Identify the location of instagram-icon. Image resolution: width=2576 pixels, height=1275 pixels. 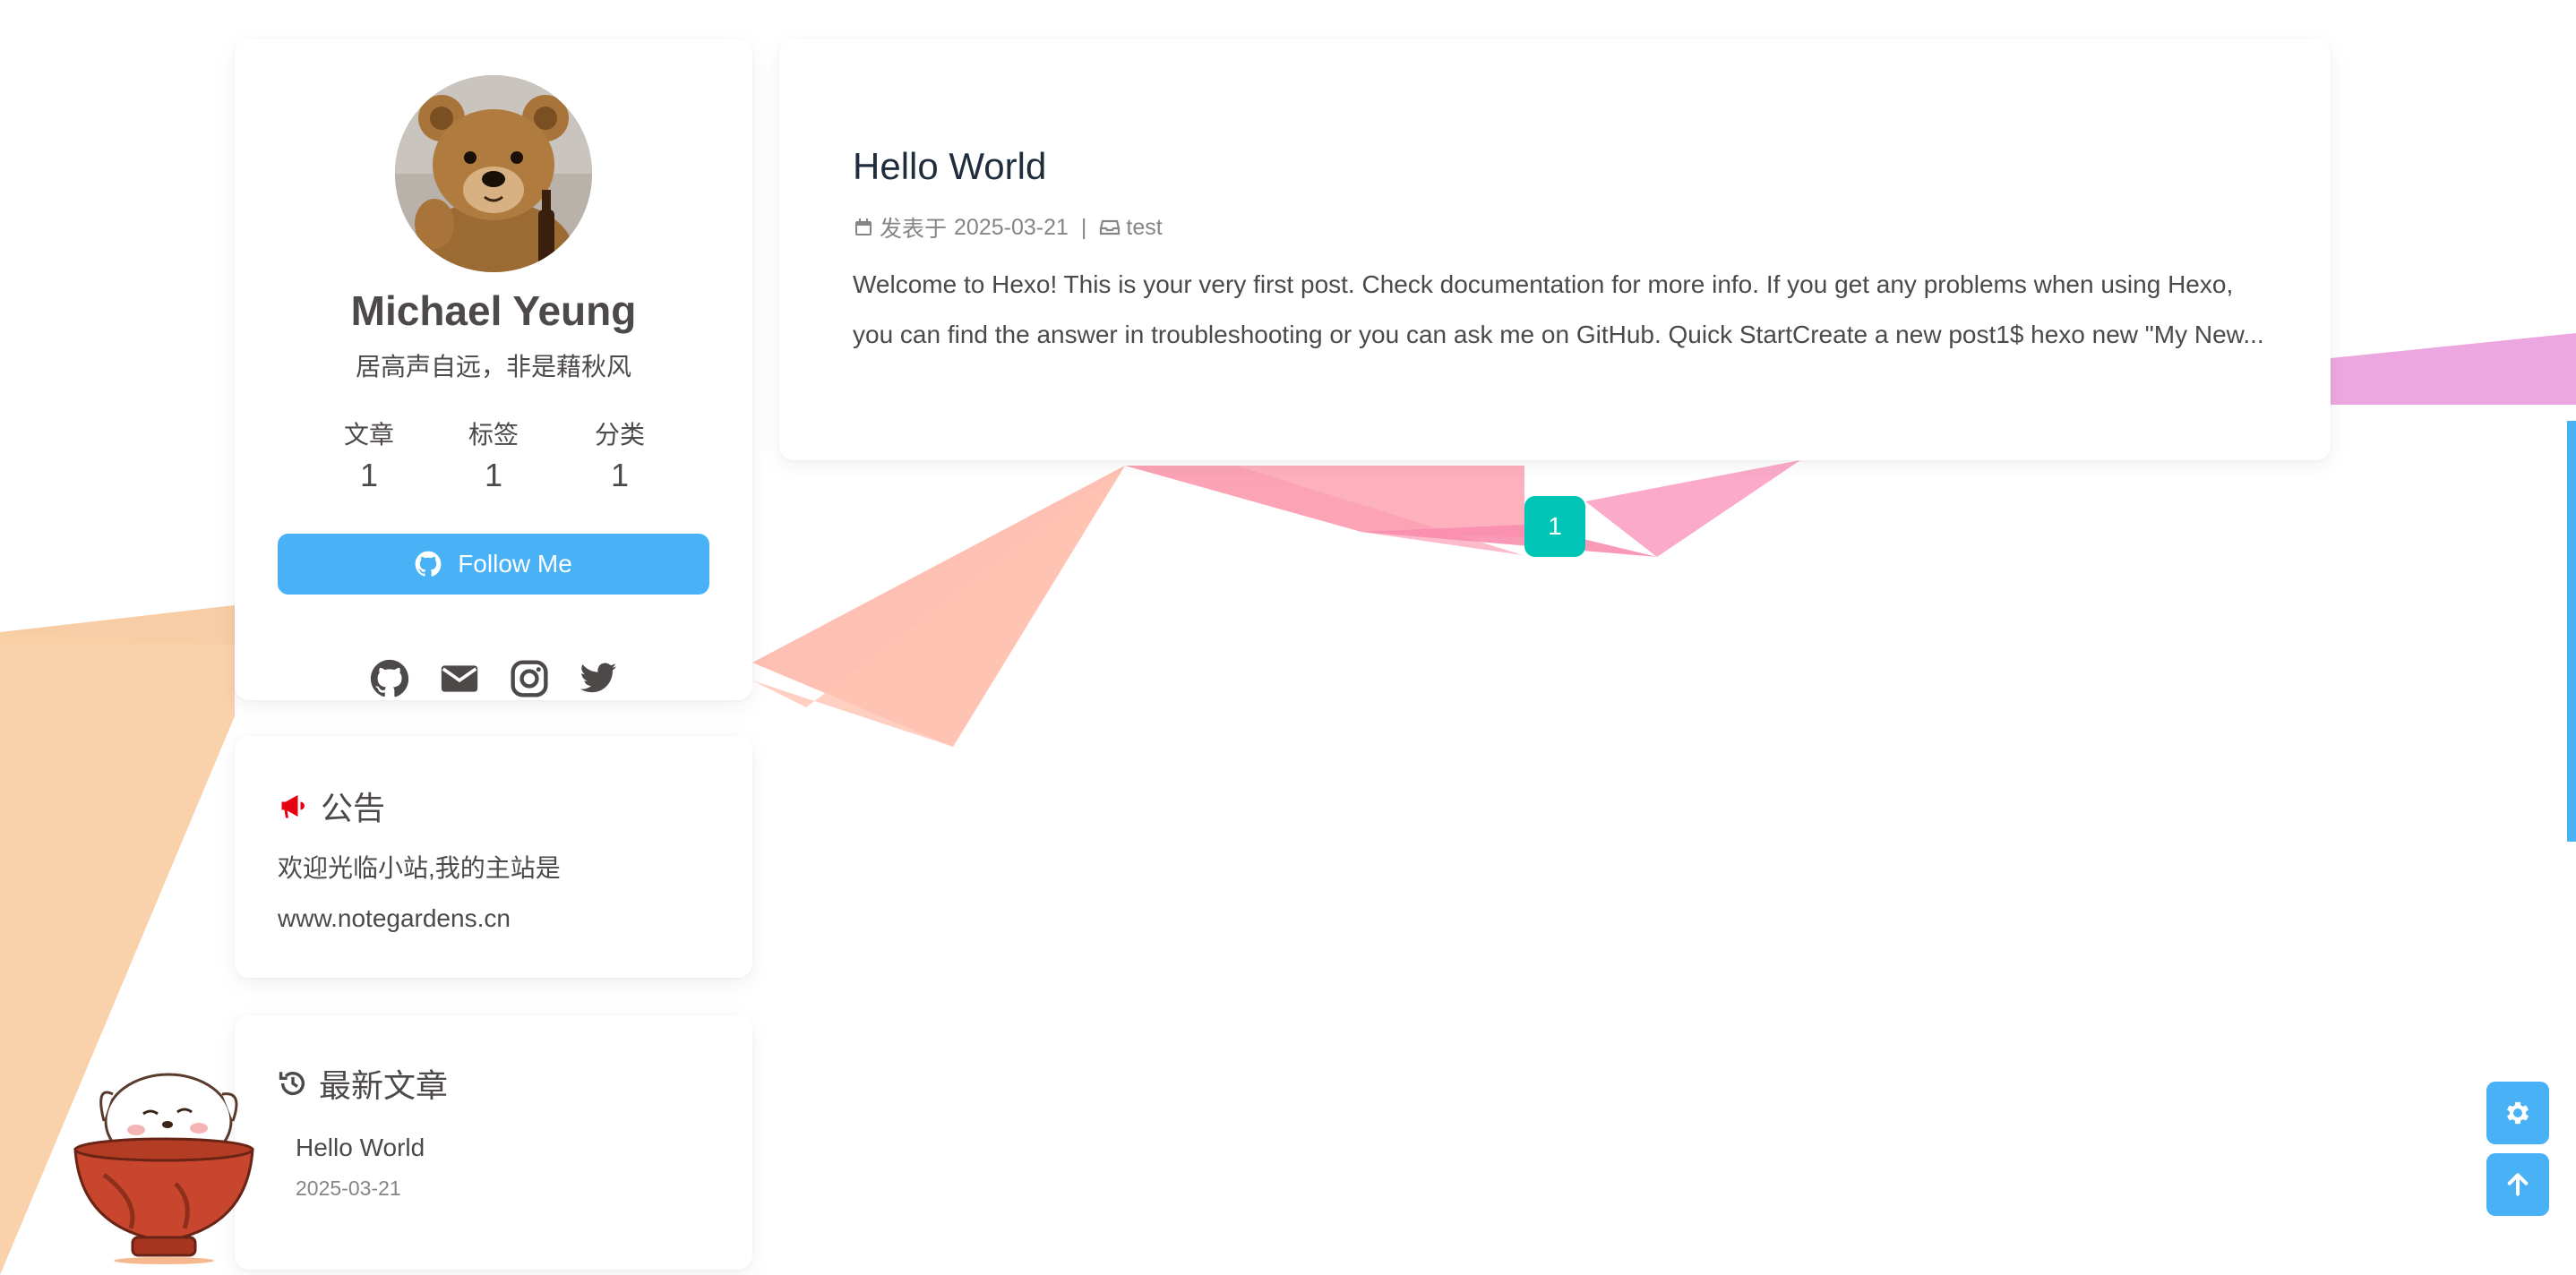
(529, 678).